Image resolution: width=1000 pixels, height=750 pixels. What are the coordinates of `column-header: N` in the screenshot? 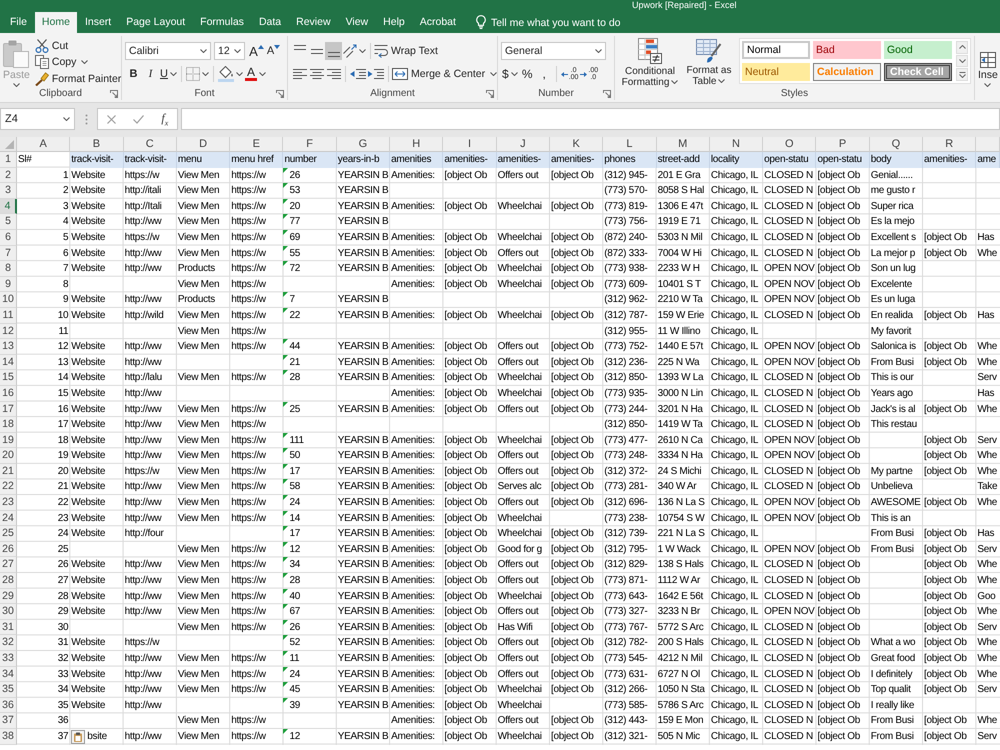 It's located at (737, 144).